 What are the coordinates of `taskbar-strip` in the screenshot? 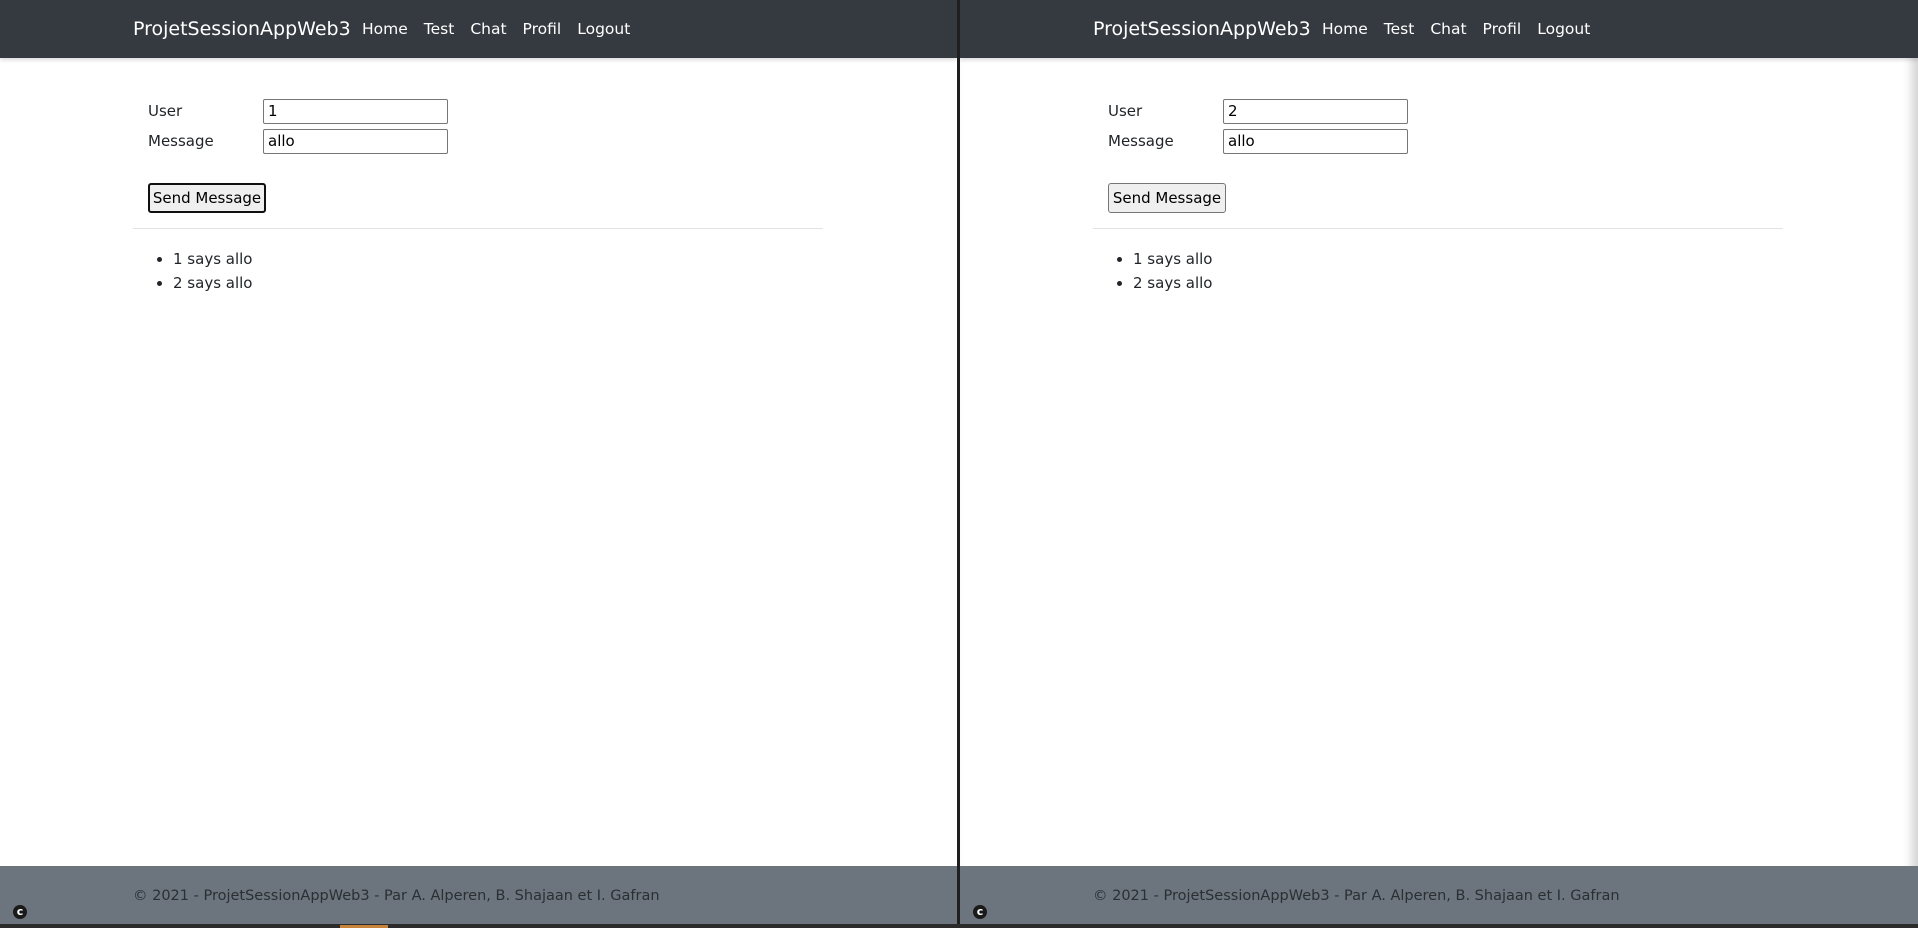 It's located at (959, 926).